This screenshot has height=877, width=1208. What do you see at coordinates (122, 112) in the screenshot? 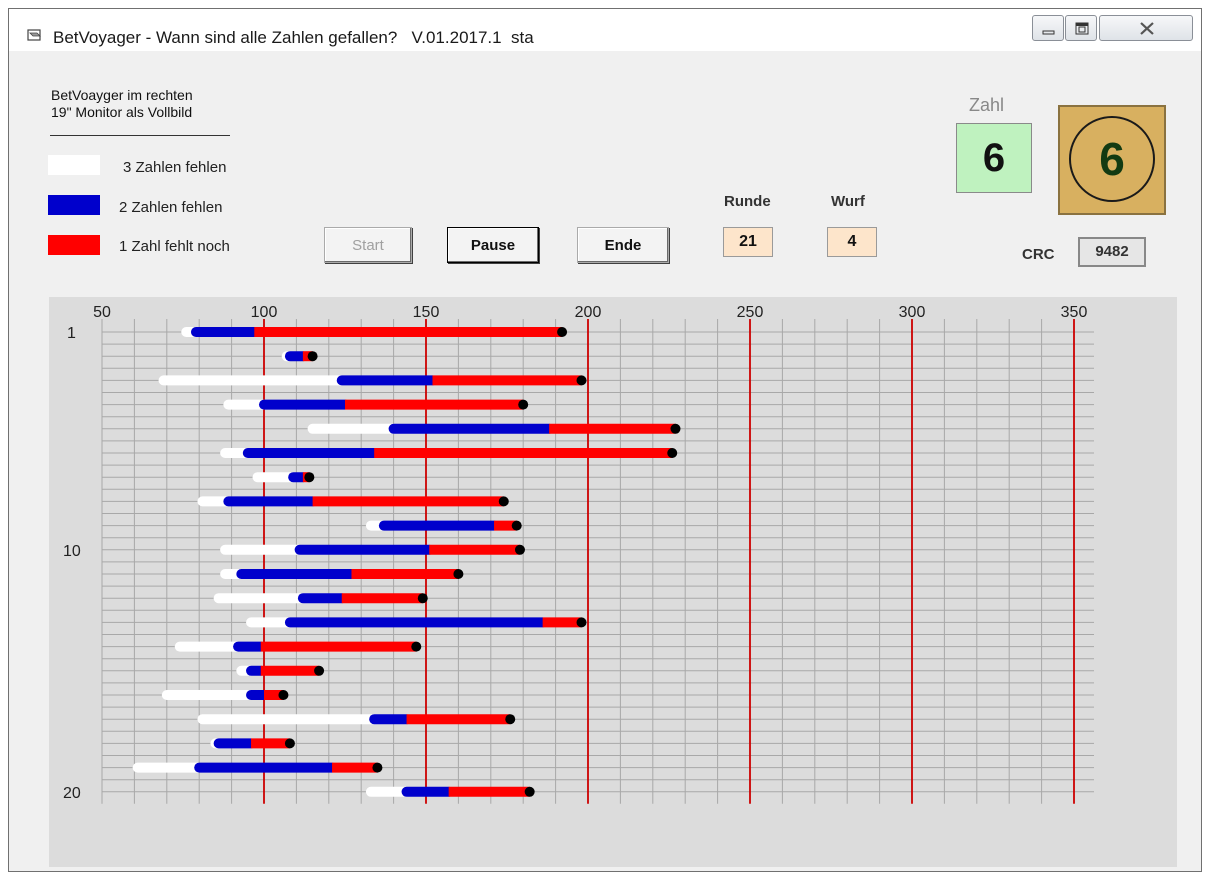
I see `monitor-note-line2: 19" Monitor als Vollbild` at bounding box center [122, 112].